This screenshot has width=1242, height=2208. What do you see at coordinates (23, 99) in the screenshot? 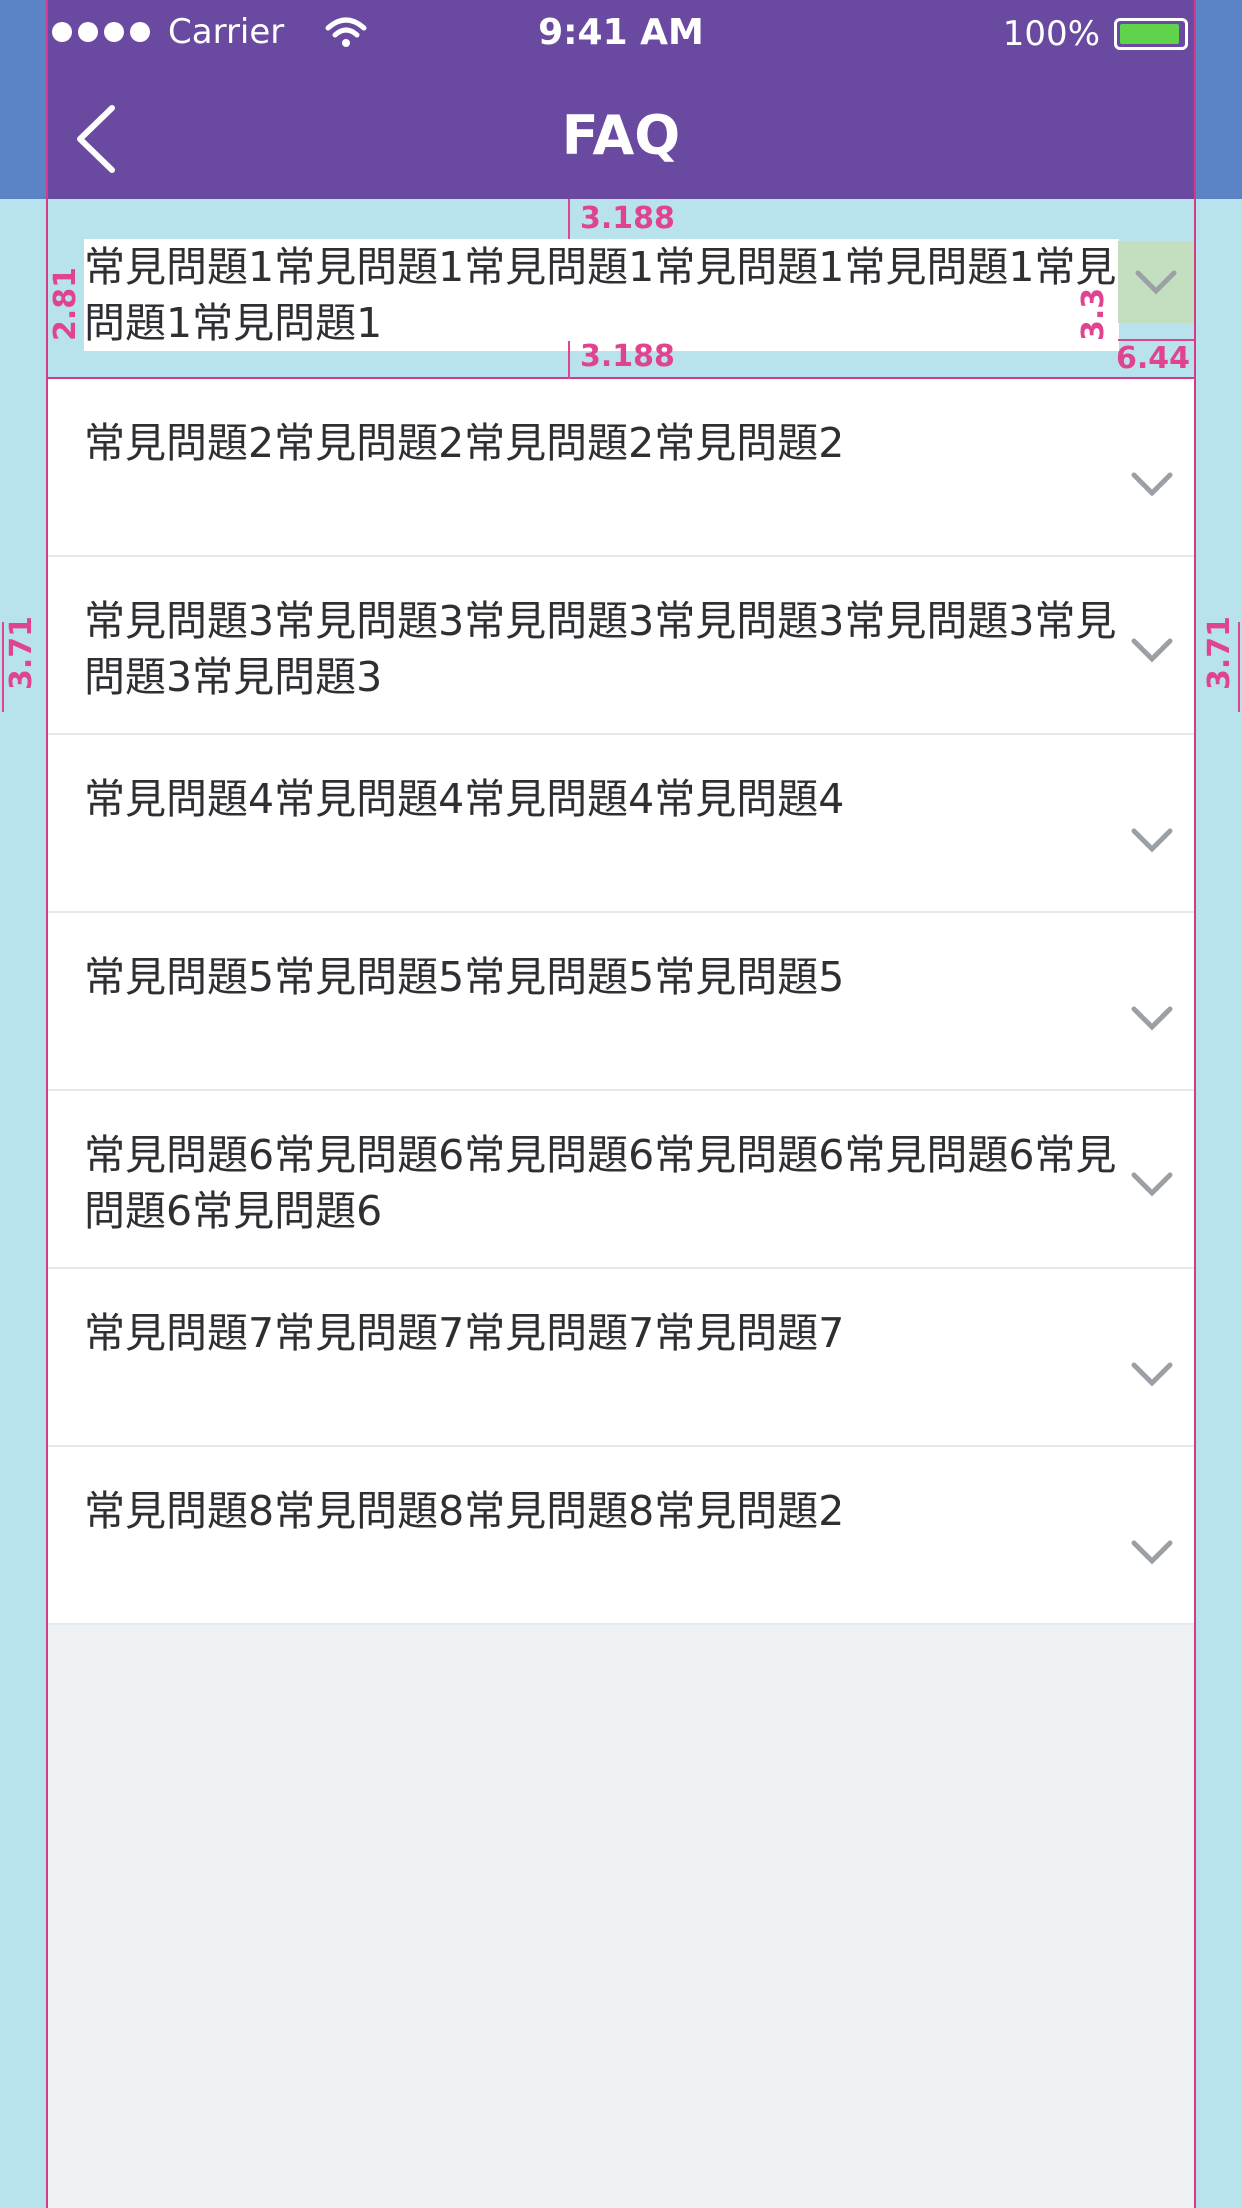
I see `left-guide-cap` at bounding box center [23, 99].